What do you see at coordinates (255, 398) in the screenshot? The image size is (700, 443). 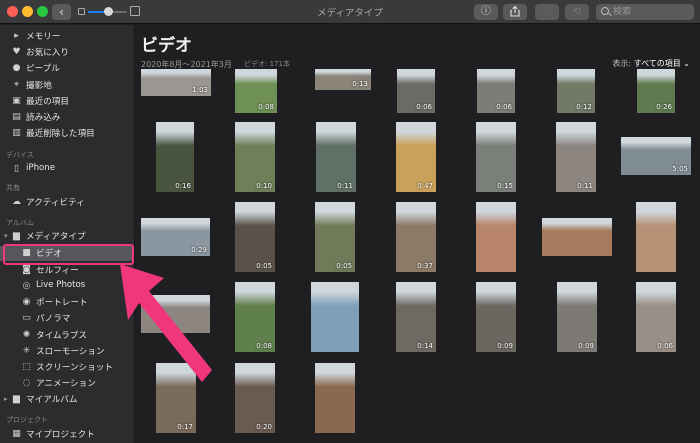 I see `video-thumbnail: 0:20` at bounding box center [255, 398].